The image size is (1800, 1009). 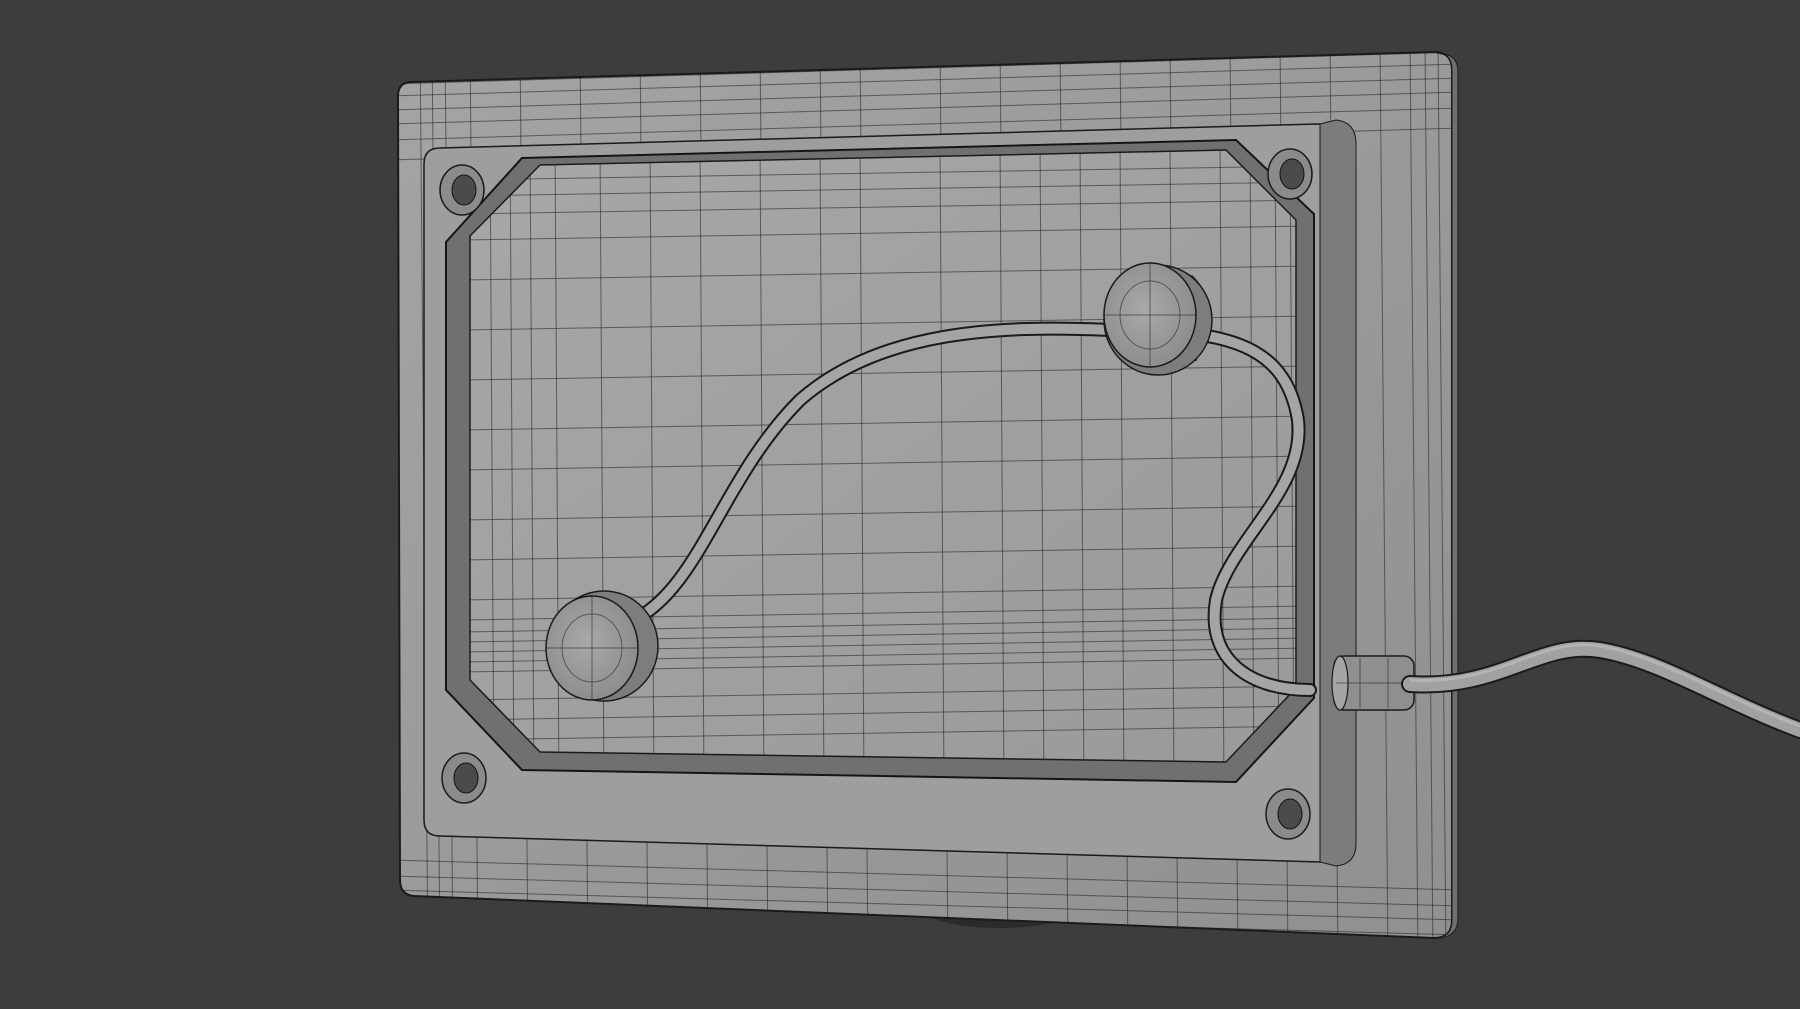 What do you see at coordinates (462, 190) in the screenshot?
I see `mounting-hole-top-left` at bounding box center [462, 190].